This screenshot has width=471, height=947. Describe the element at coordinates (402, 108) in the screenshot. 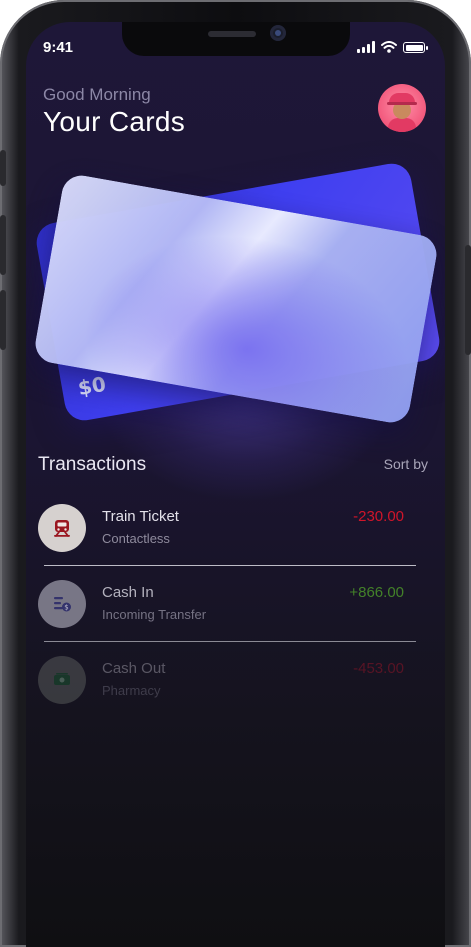

I see `avatar` at that location.